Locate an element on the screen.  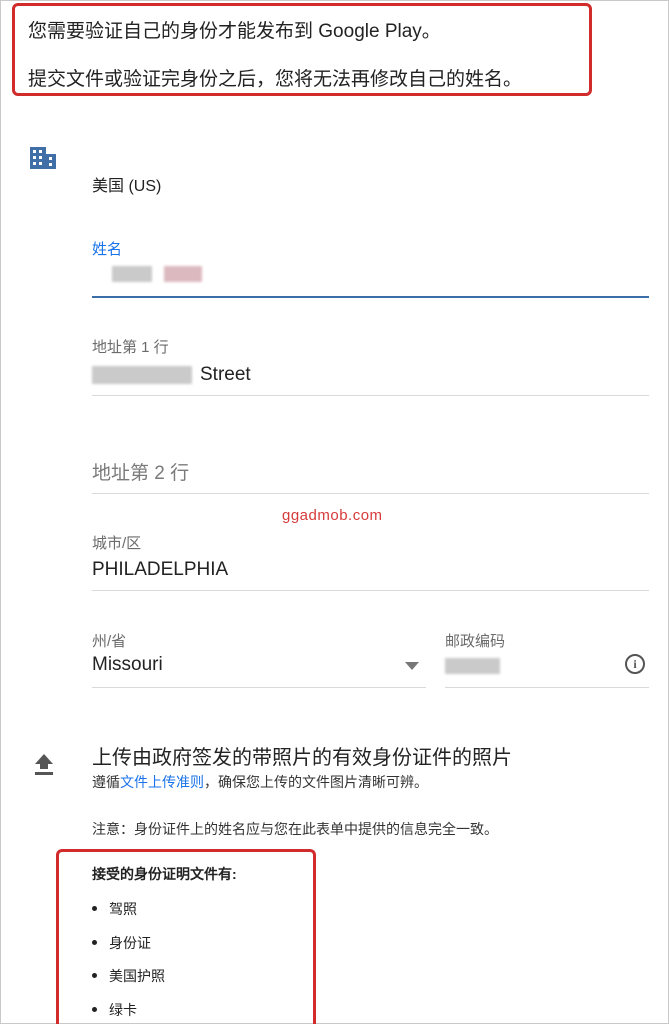
info-icon: i is located at coordinates (635, 664).